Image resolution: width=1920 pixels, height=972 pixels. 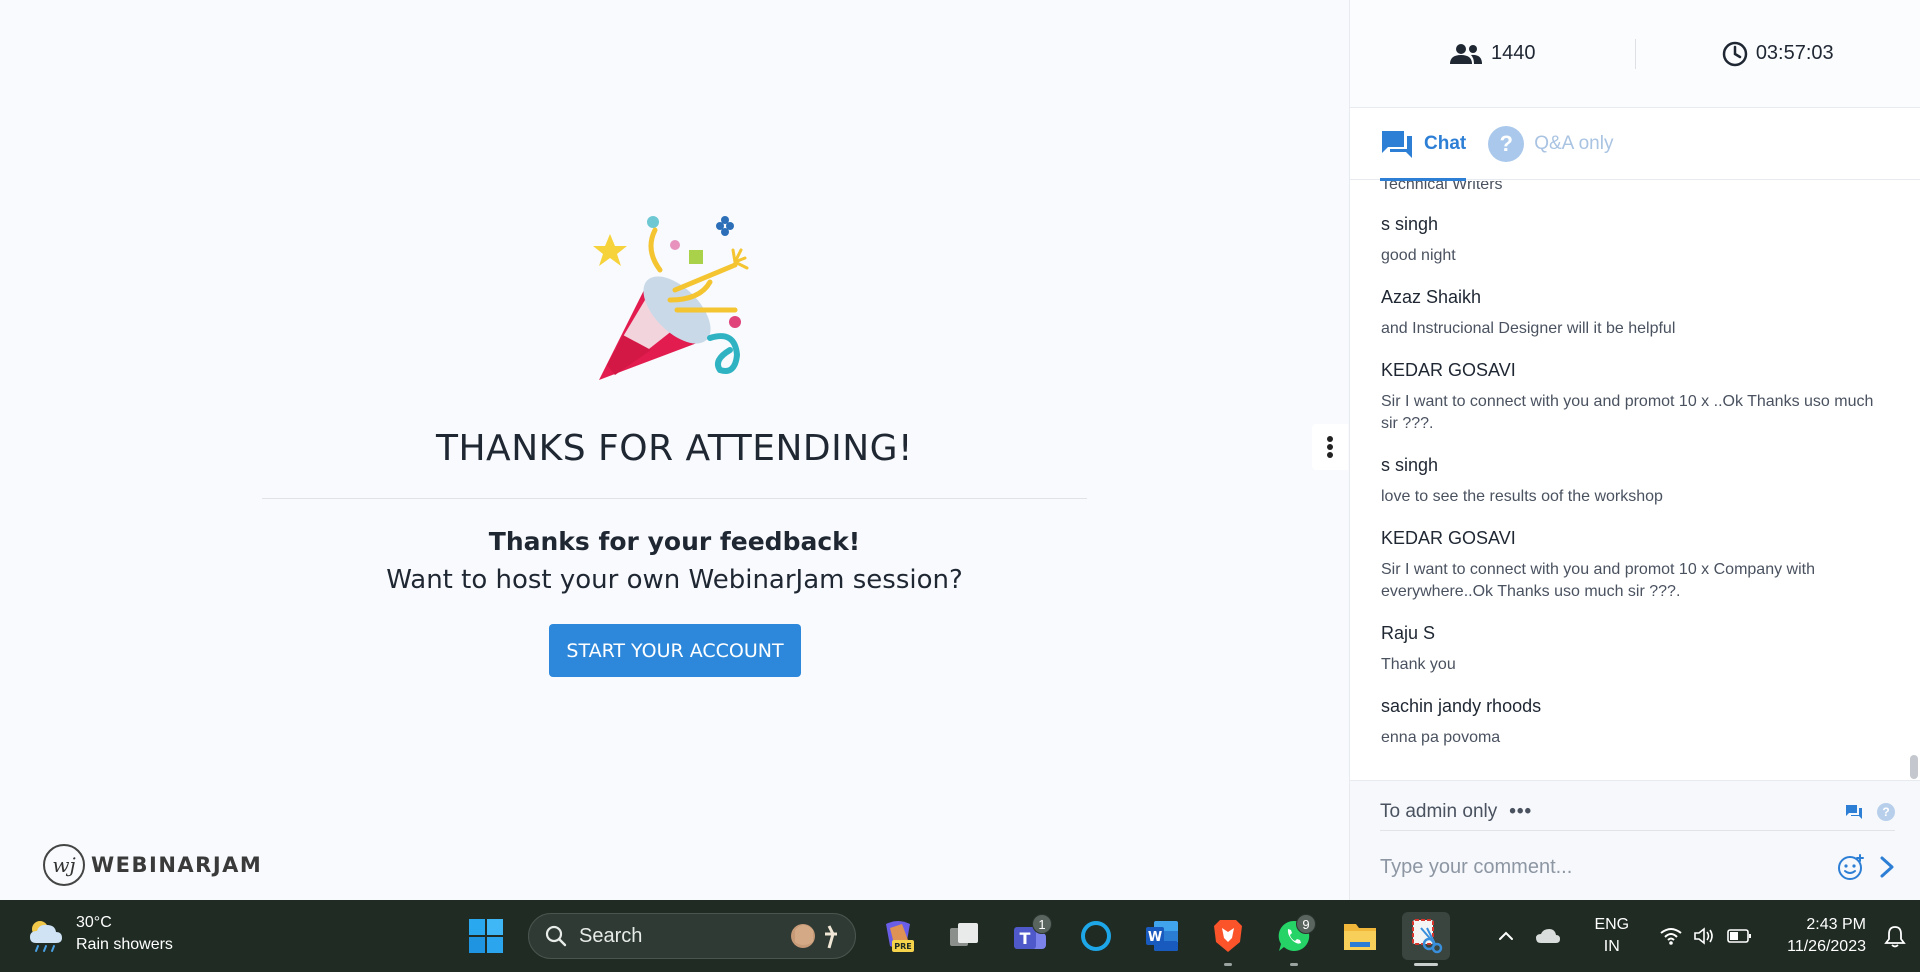 I want to click on attendee-count: 1440, so click(x=1492, y=53).